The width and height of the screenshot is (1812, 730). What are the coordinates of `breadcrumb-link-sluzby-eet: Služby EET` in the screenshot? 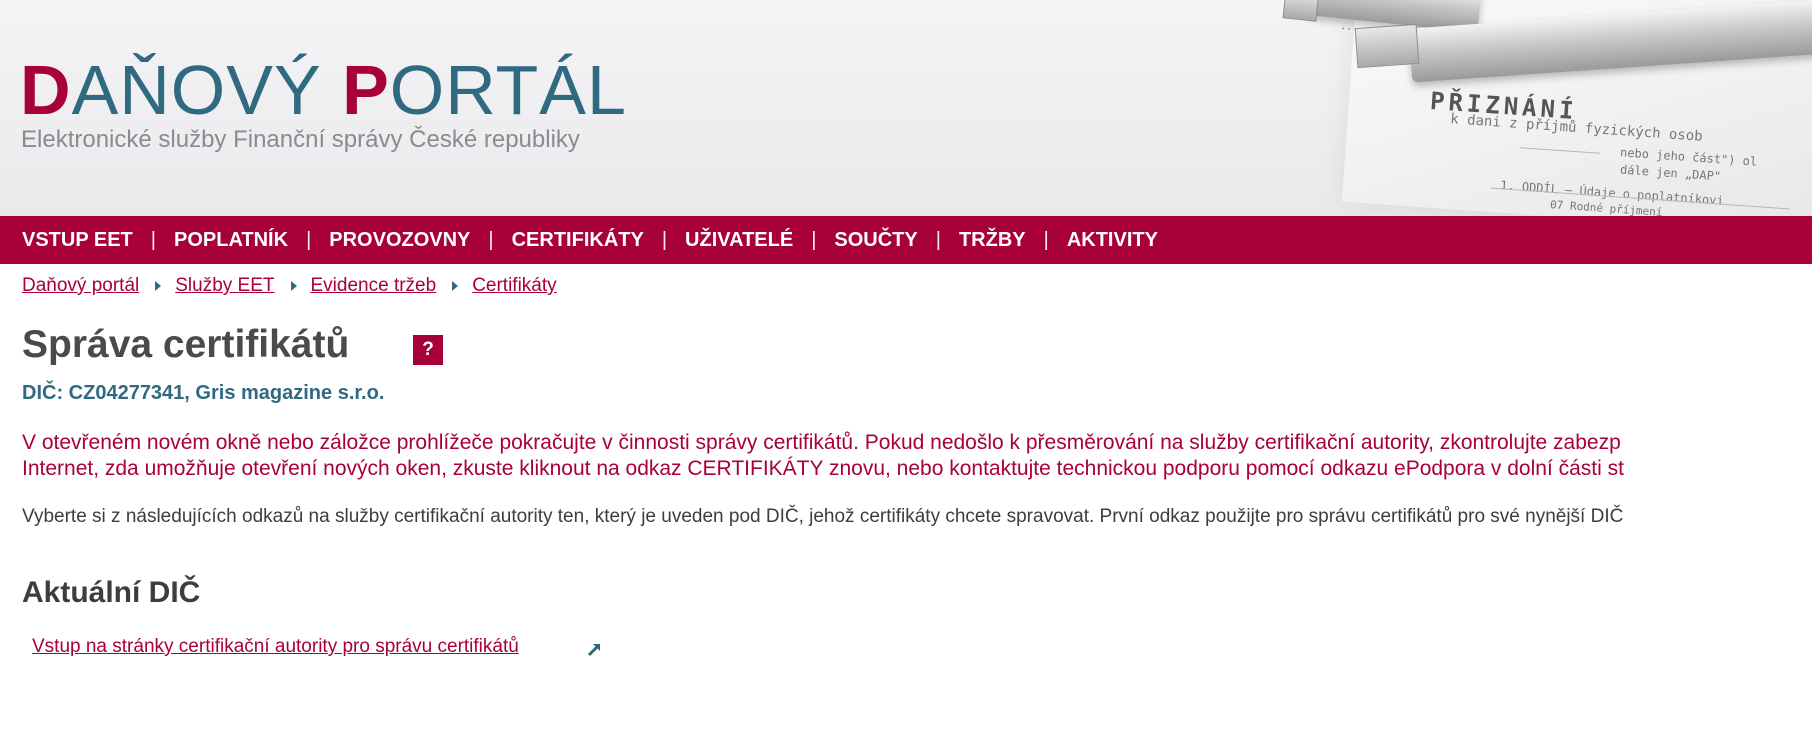 It's located at (224, 286).